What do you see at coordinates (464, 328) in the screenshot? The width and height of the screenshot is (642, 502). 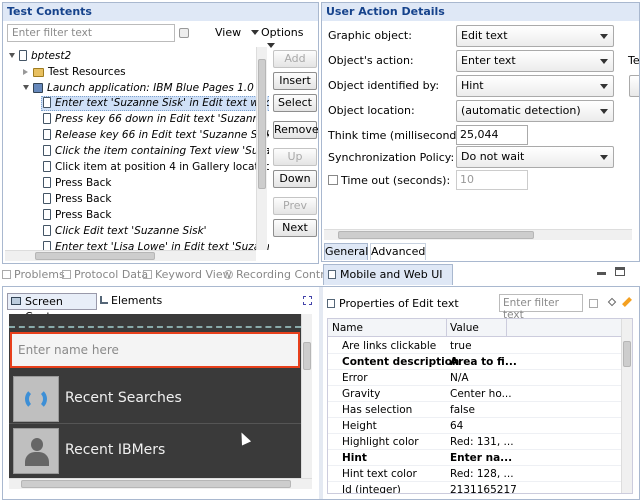 I see `col-value-header: Value` at bounding box center [464, 328].